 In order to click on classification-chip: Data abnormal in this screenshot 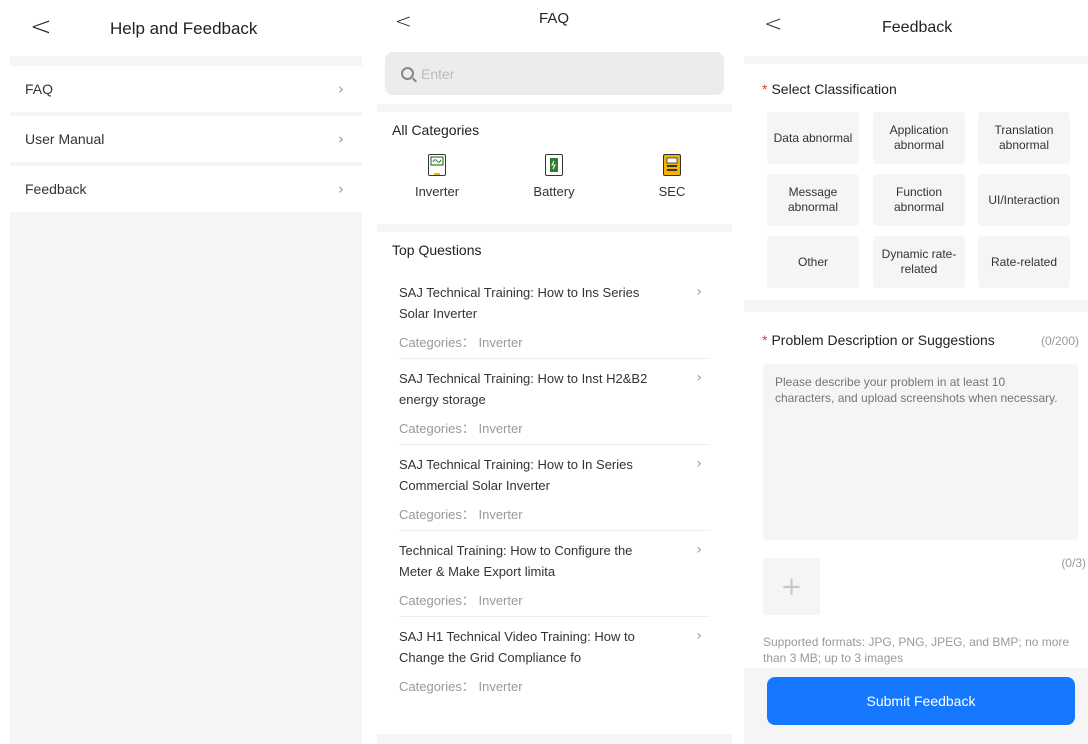, I will do `click(813, 138)`.